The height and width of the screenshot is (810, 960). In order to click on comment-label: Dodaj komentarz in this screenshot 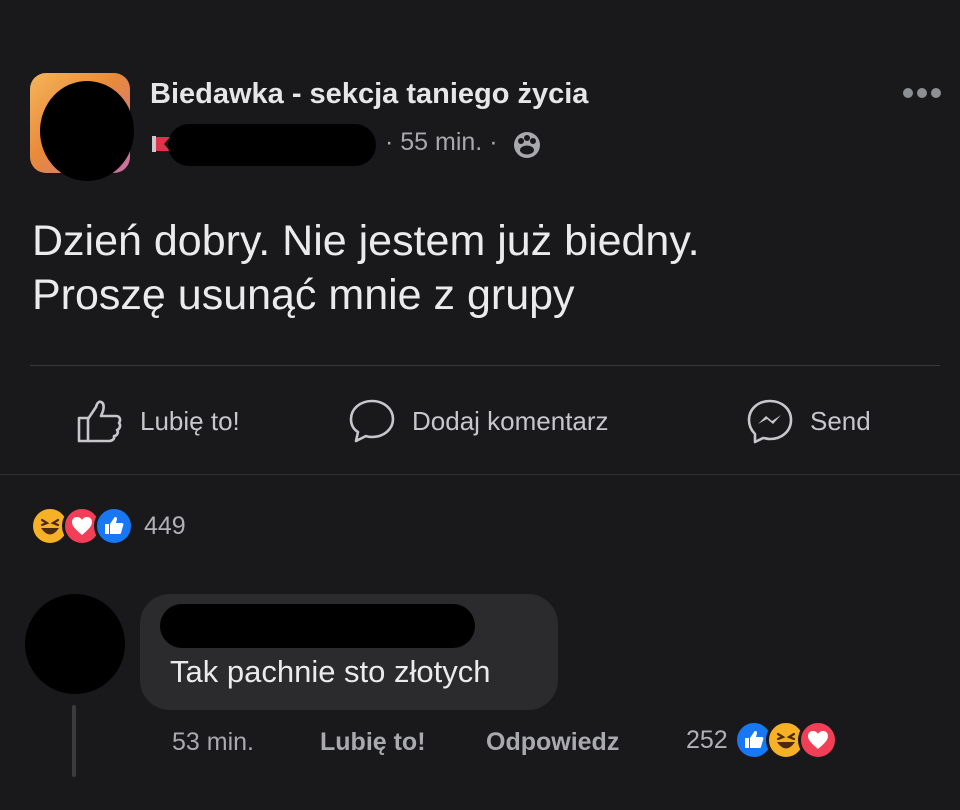, I will do `click(510, 420)`.